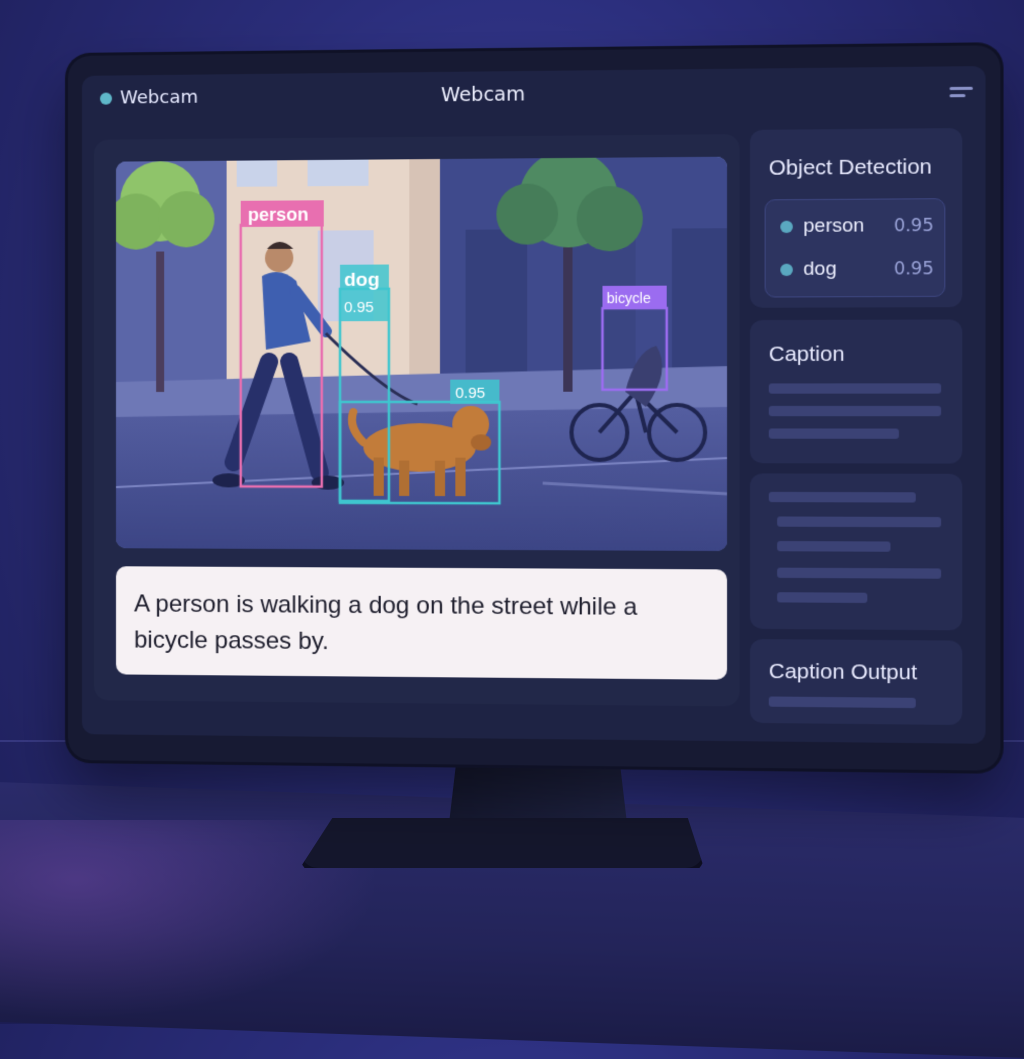 The width and height of the screenshot is (1024, 1059). What do you see at coordinates (106, 98) in the screenshot?
I see `status-dot-icon` at bounding box center [106, 98].